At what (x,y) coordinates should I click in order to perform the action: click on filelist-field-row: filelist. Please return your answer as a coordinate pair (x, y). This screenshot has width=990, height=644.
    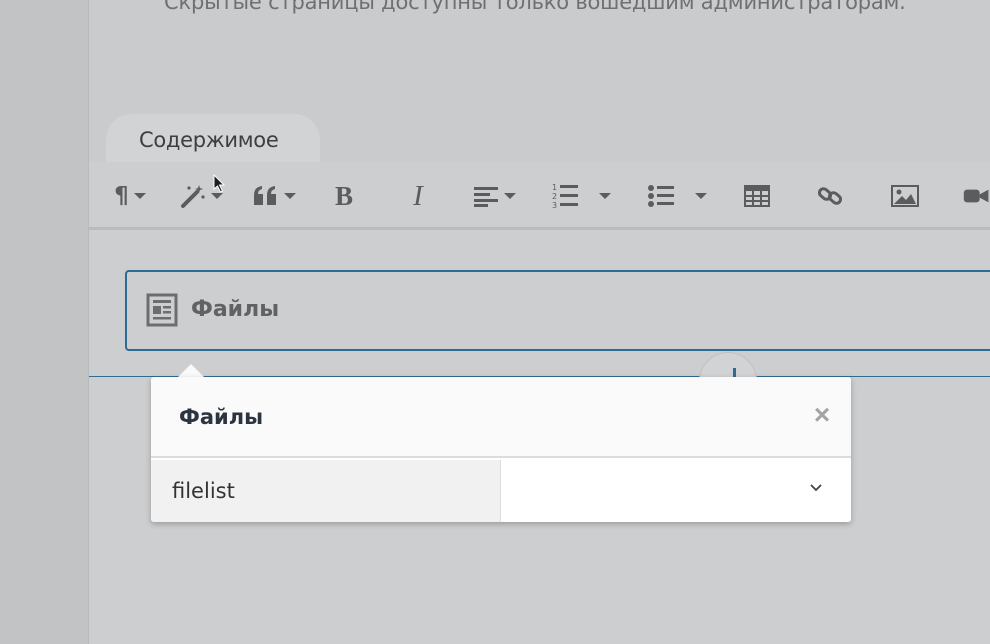
    Looking at the image, I should click on (501, 491).